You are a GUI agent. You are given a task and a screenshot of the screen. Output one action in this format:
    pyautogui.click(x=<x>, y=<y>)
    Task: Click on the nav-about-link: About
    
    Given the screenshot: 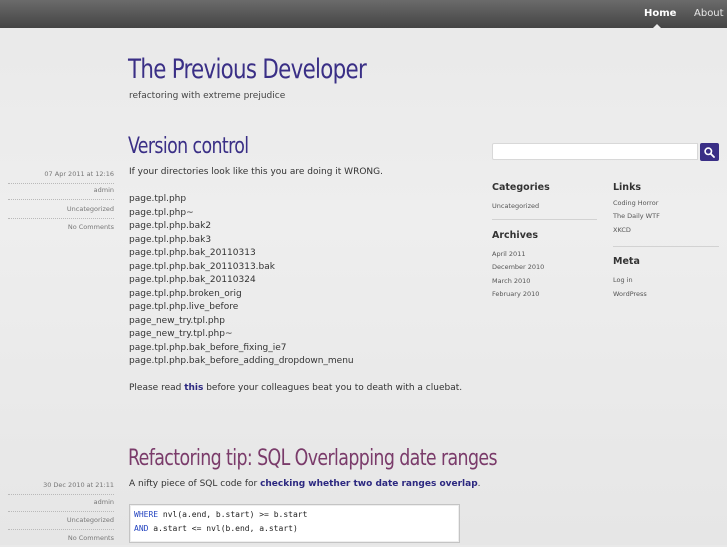 What is the action you would take?
    pyautogui.click(x=709, y=13)
    